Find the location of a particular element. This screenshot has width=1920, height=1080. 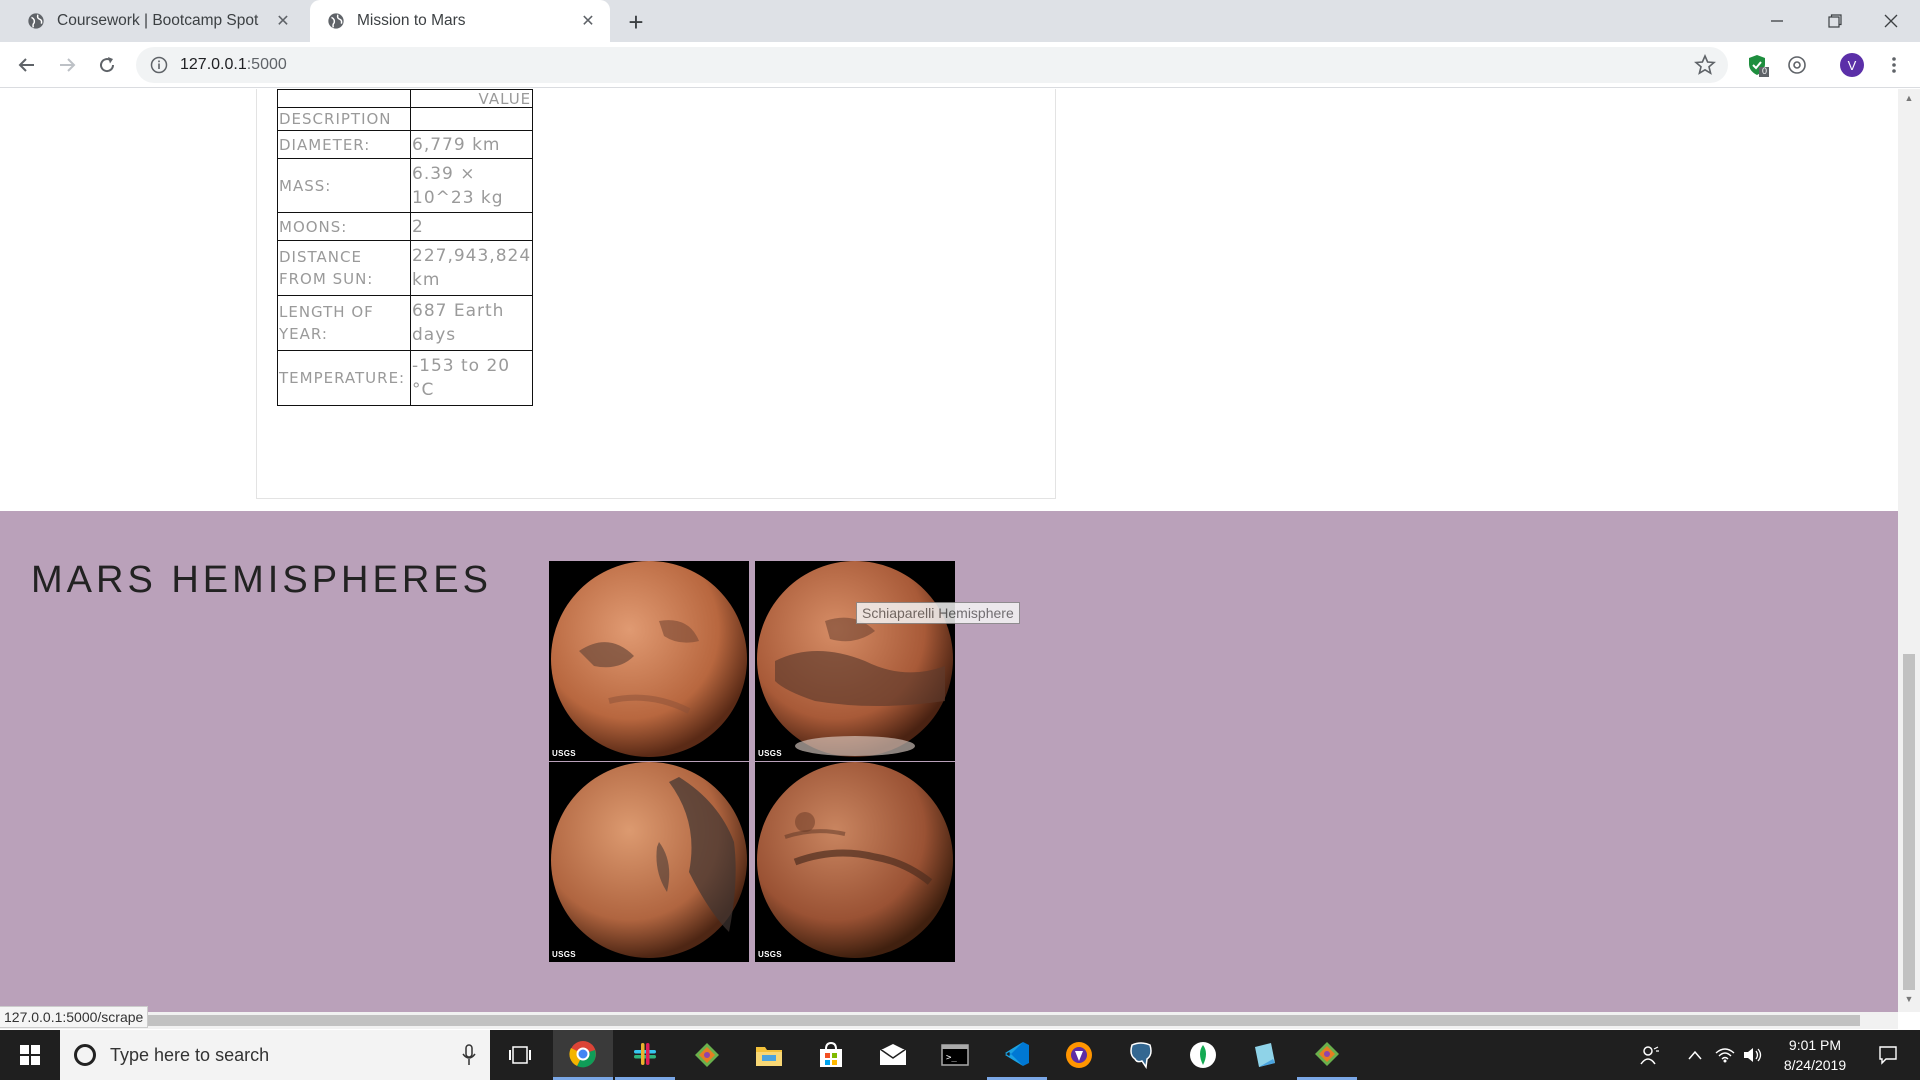

bookmark-star-icon is located at coordinates (1705, 65).